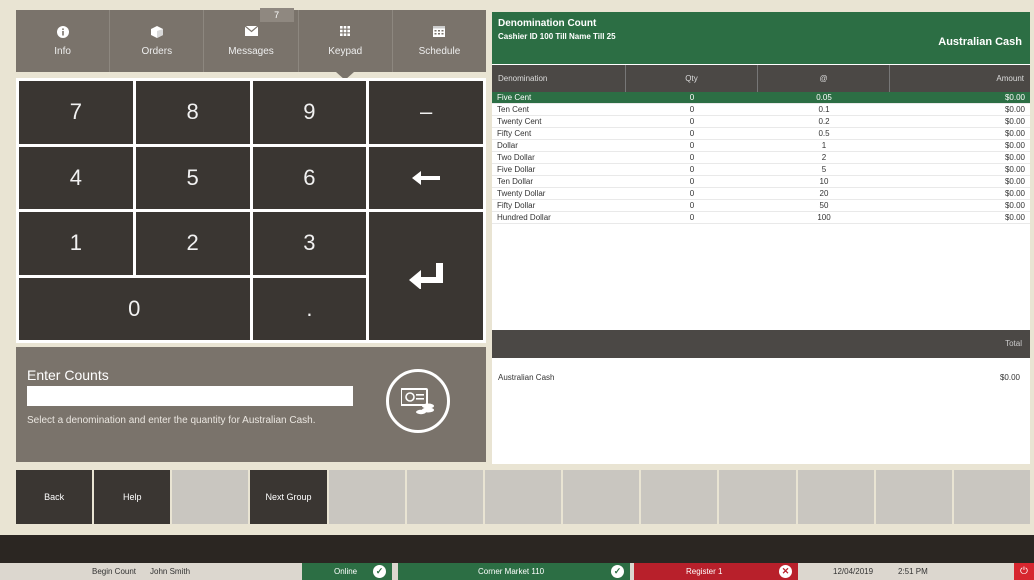  Describe the element at coordinates (276, 15) in the screenshot. I see `message-count-badge: 7` at that location.